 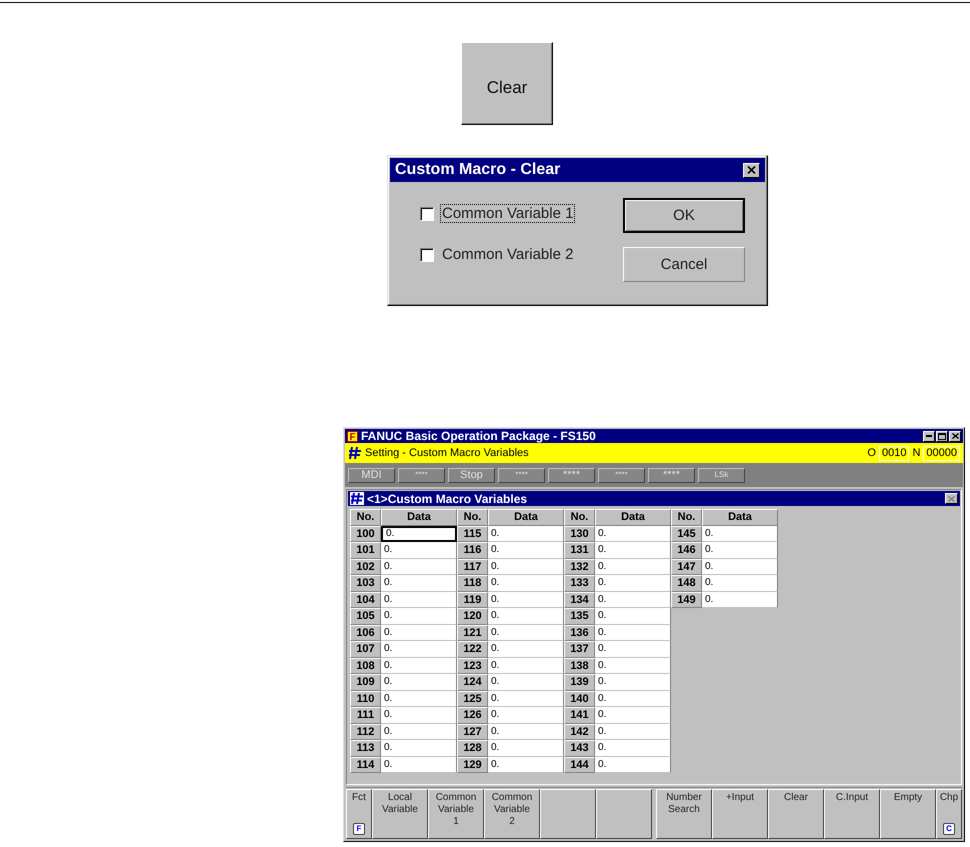 What do you see at coordinates (929, 436) in the screenshot?
I see `minimize-button` at bounding box center [929, 436].